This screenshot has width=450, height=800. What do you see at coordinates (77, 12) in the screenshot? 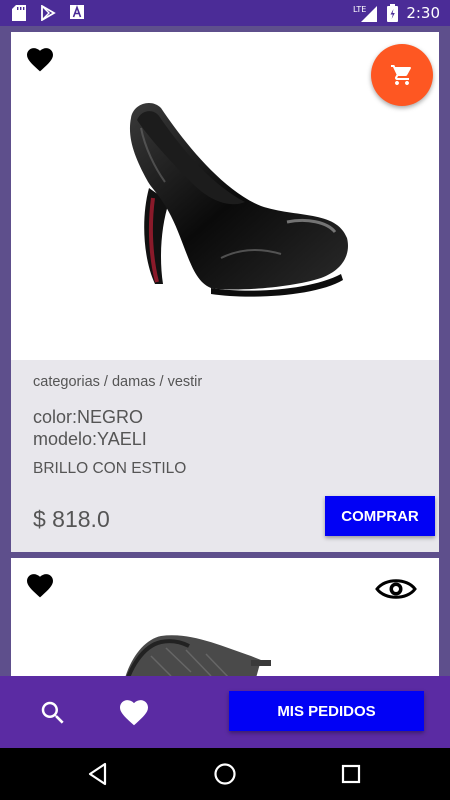
I see `font-a-icon` at bounding box center [77, 12].